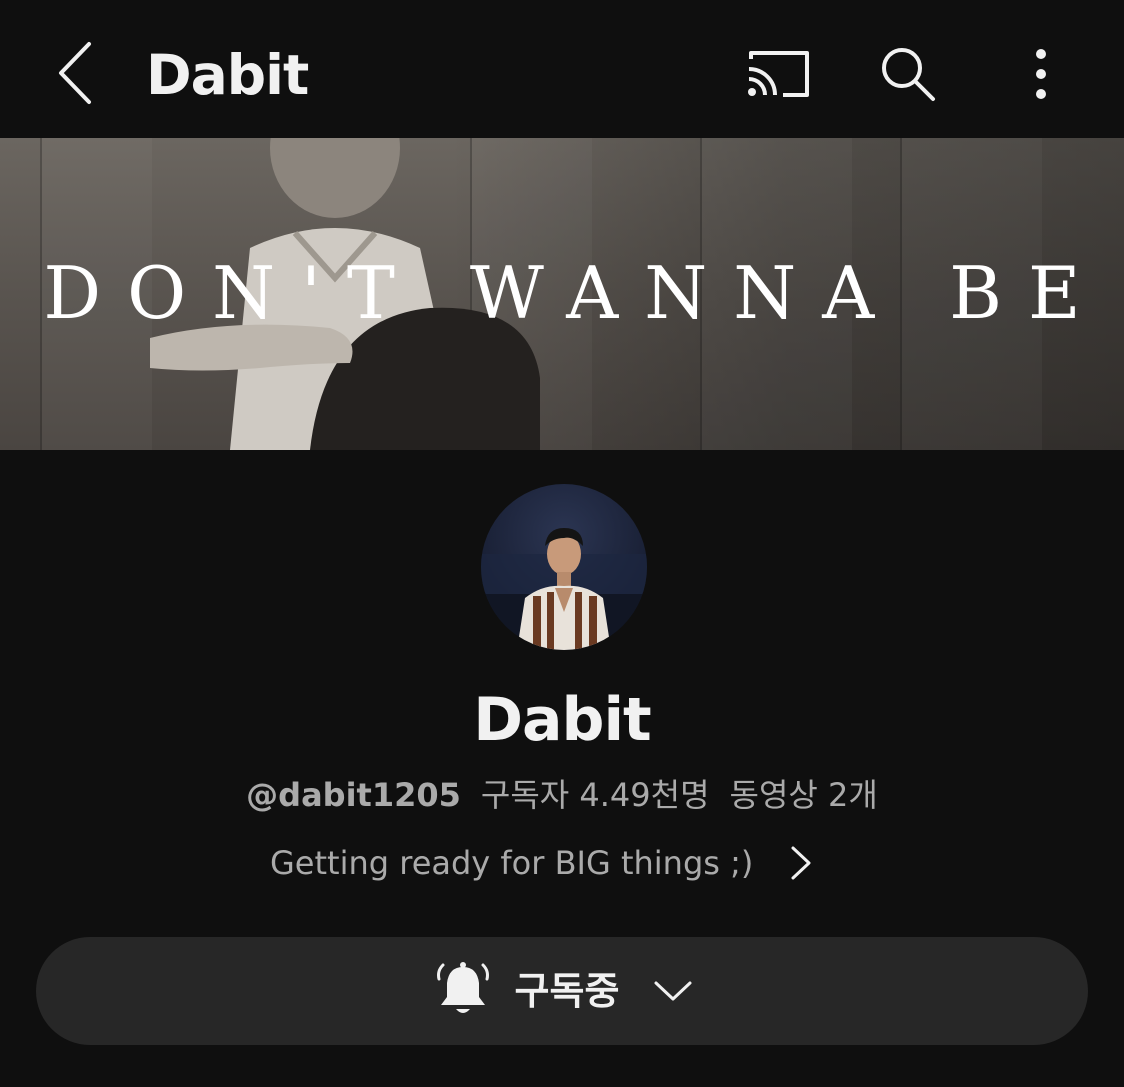  Describe the element at coordinates (562, 69) in the screenshot. I see `top-app-bar: Dabit` at that location.